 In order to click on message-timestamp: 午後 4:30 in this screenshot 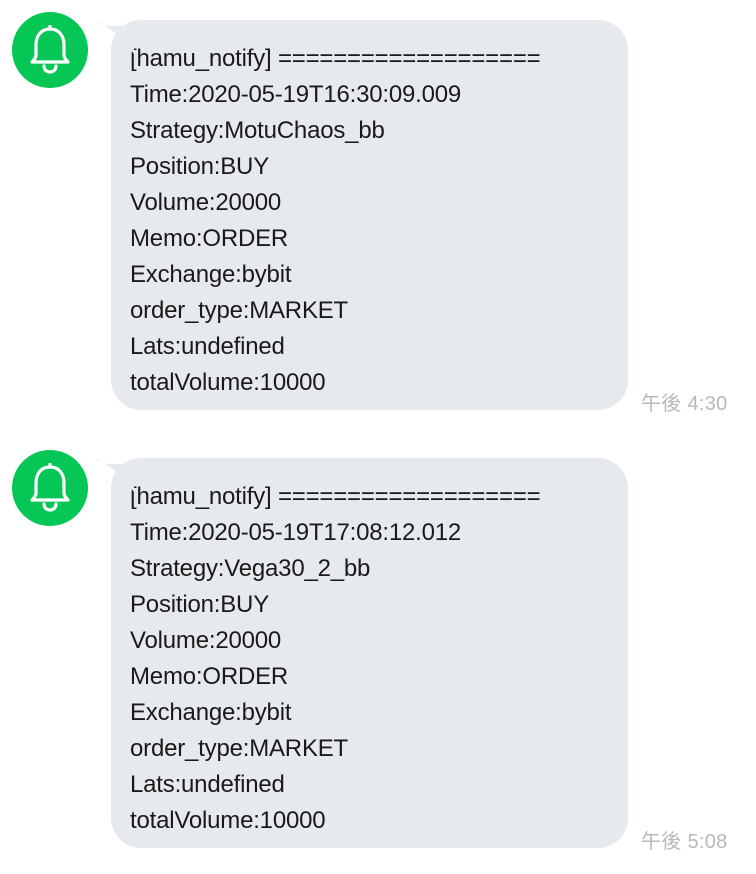, I will do `click(684, 404)`.